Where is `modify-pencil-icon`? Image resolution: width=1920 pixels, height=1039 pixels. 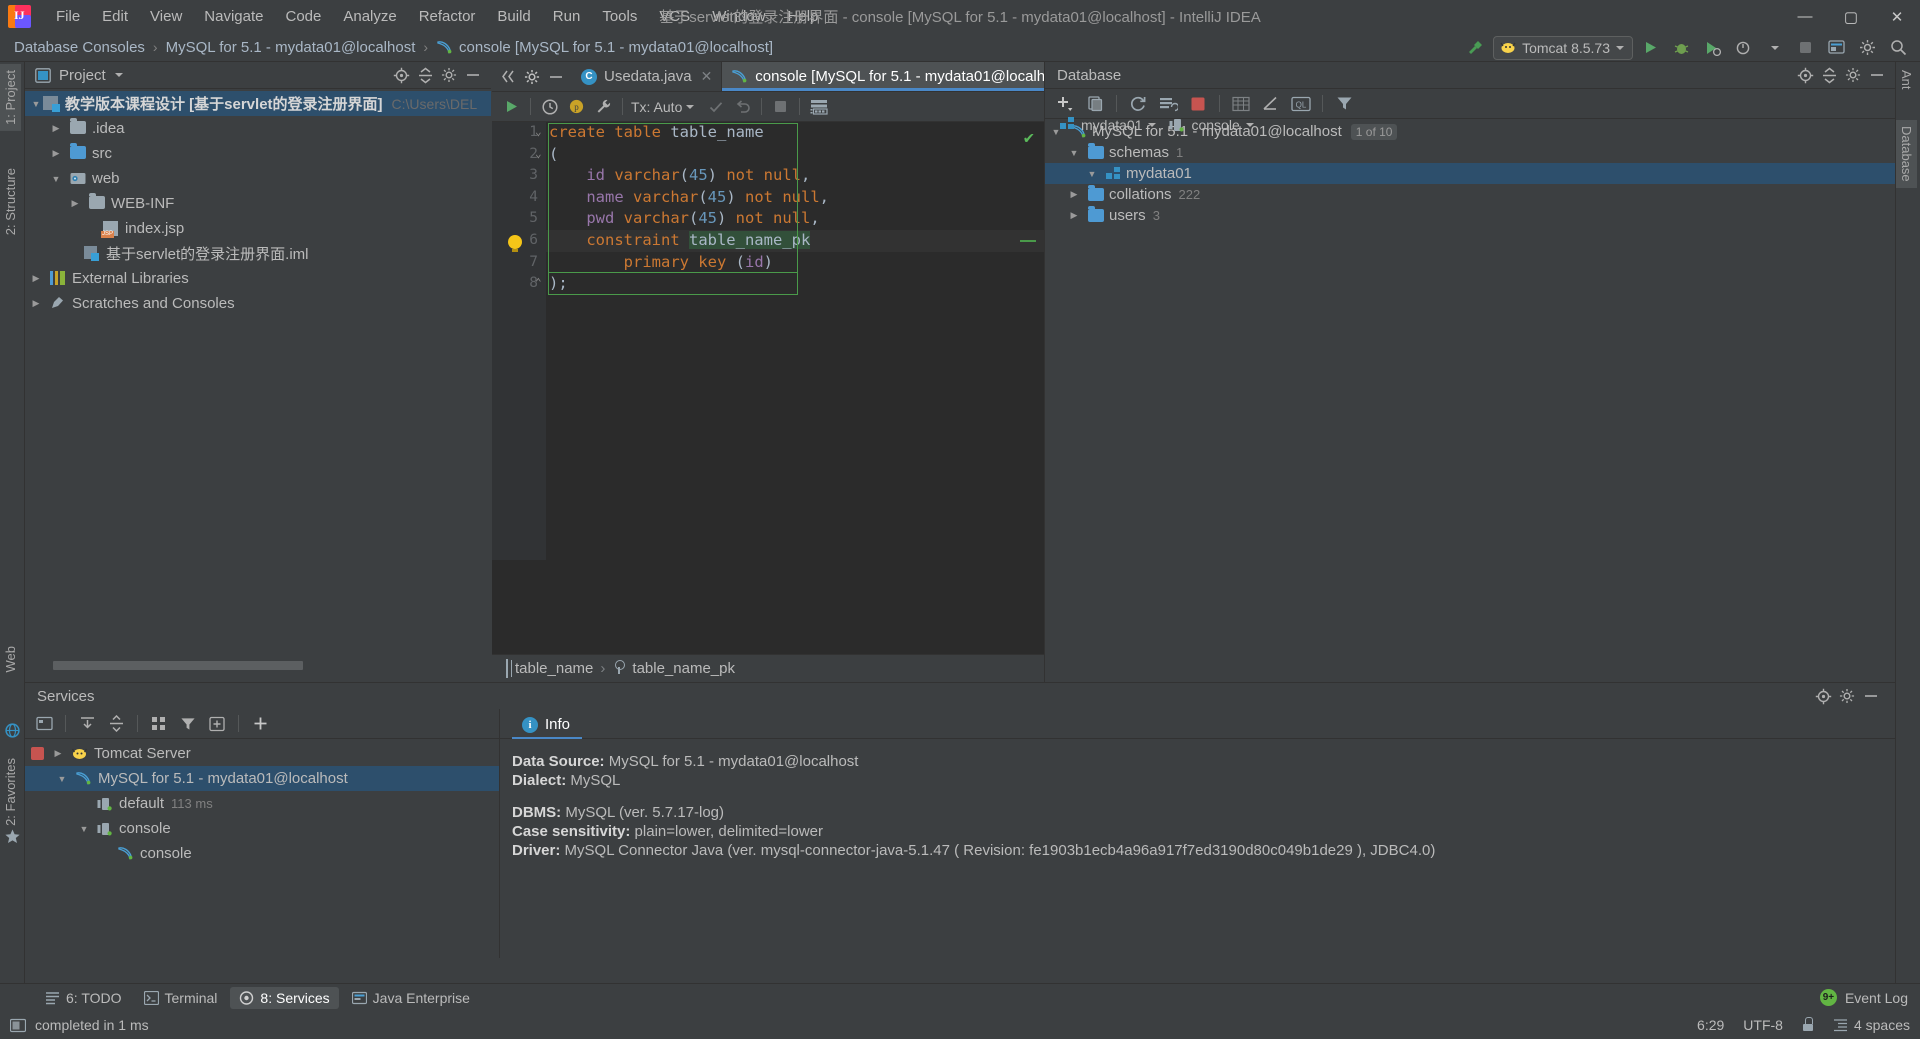 modify-pencil-icon is located at coordinates (1271, 103).